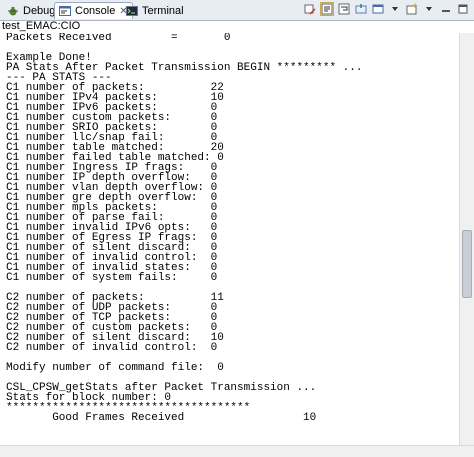 This screenshot has width=474, height=457. Describe the element at coordinates (237, 10) in the screenshot. I see `view-tab-bar: Debug Console ✕ Terminal` at that location.